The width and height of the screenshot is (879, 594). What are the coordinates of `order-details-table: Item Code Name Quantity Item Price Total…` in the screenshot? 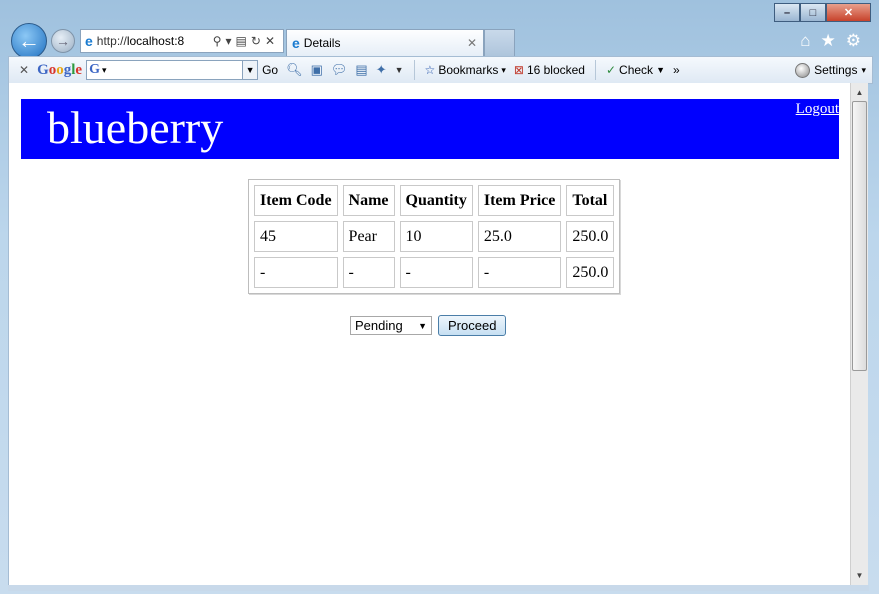 It's located at (434, 236).